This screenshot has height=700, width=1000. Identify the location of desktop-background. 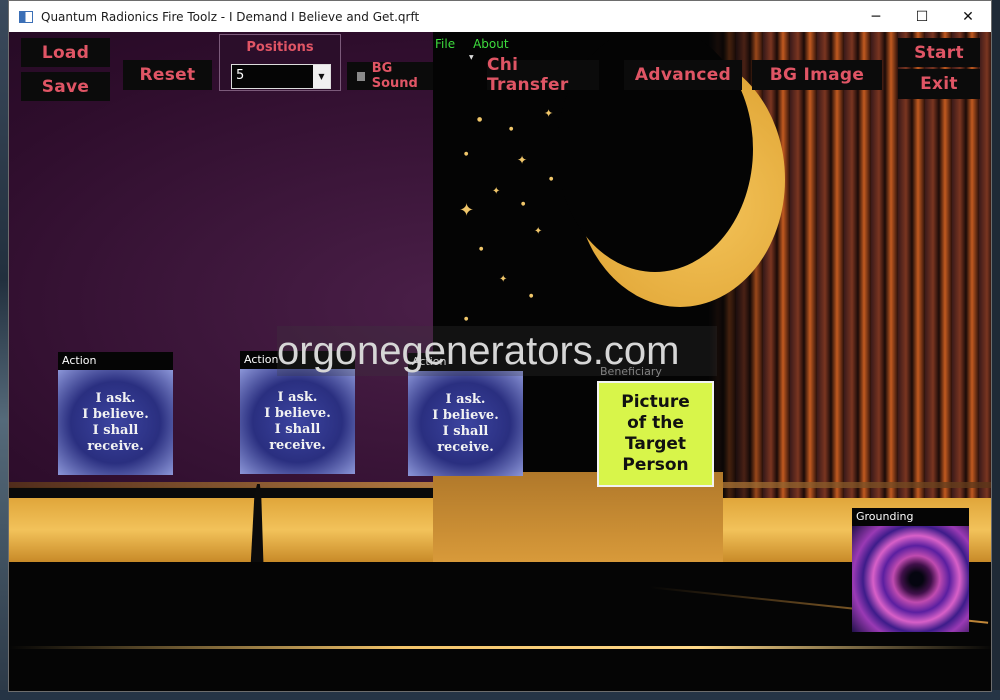
(4, 350).